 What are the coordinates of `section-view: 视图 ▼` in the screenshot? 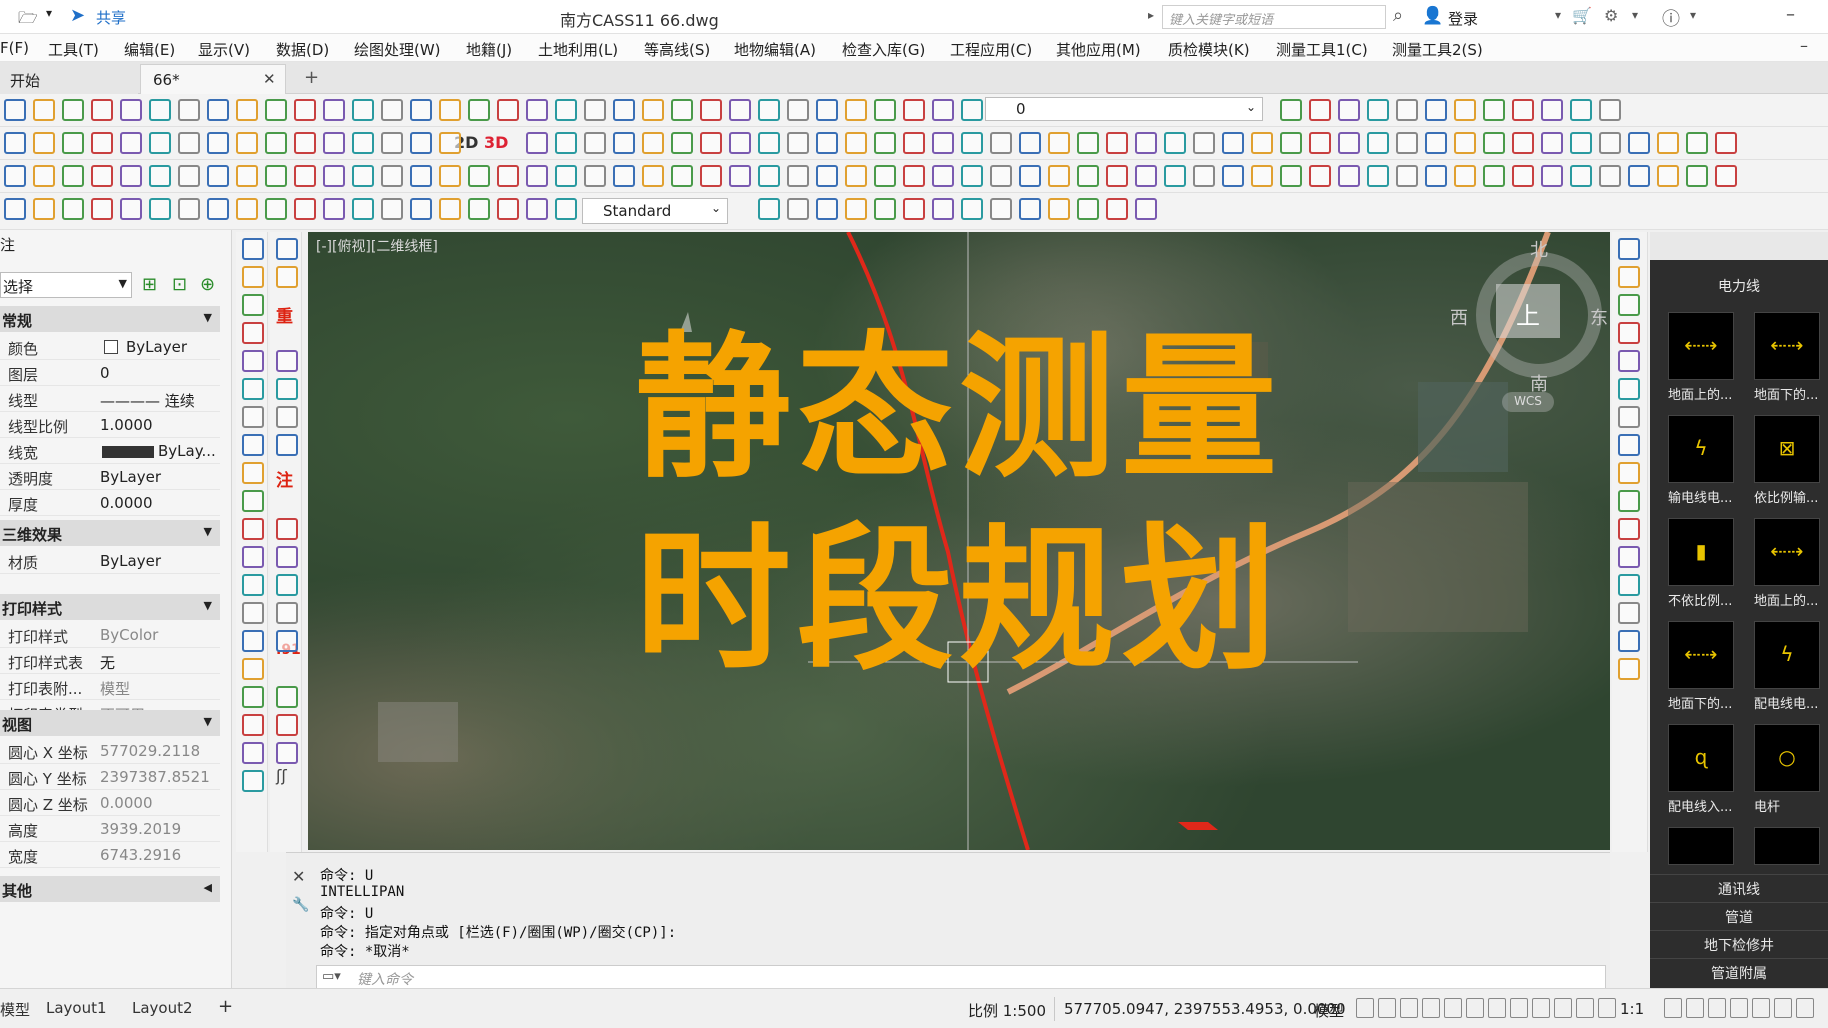 It's located at (110, 723).